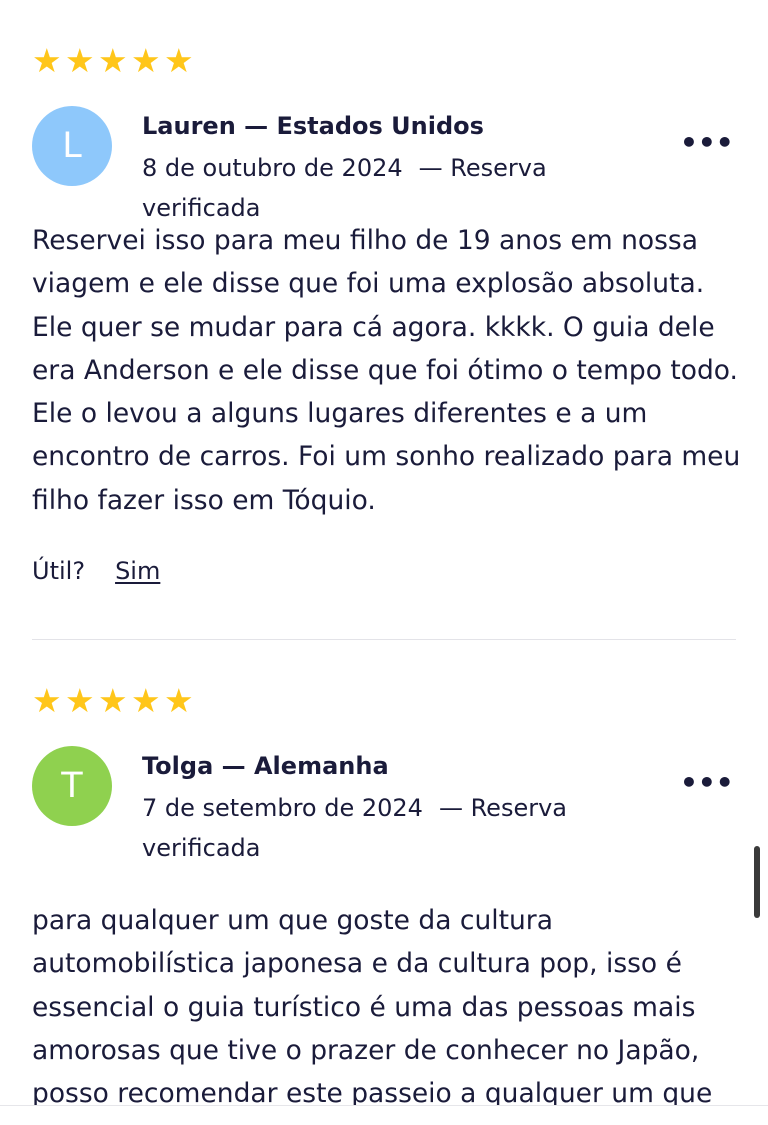  What do you see at coordinates (96, 571) in the screenshot?
I see `helpful-row: Útil? Sim` at bounding box center [96, 571].